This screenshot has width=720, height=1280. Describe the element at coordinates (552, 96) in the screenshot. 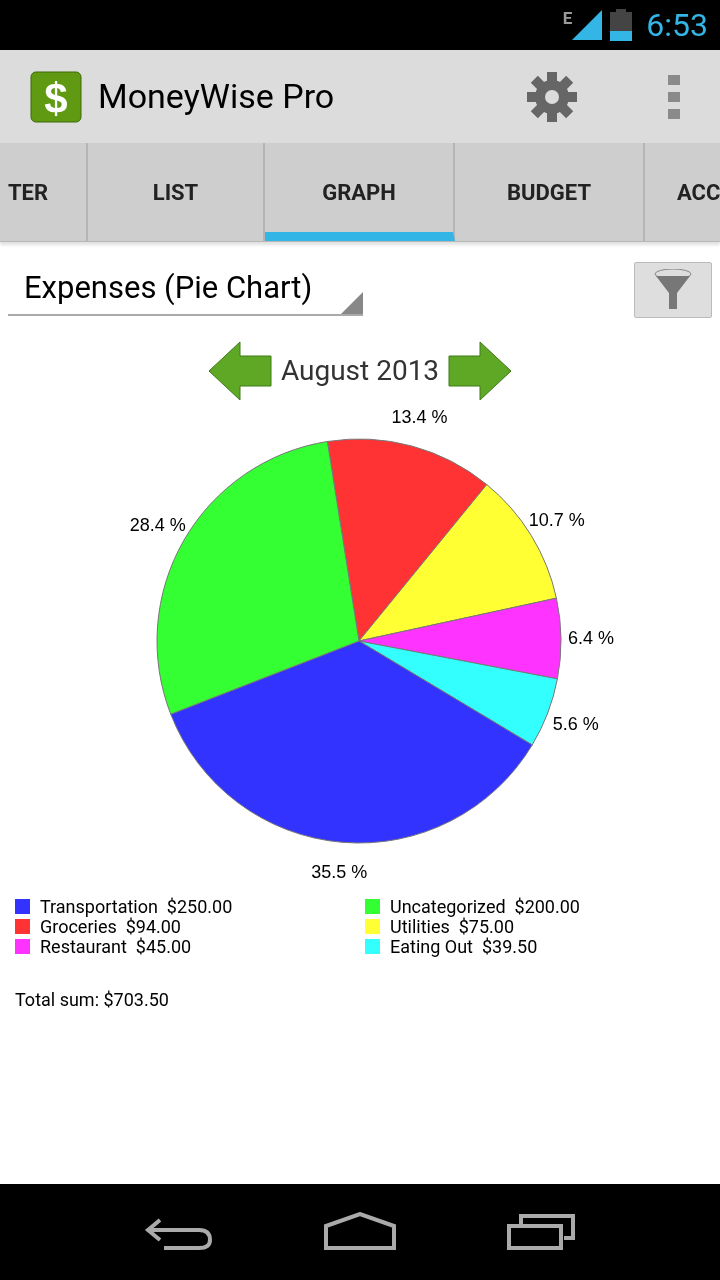

I see `settings-icon` at that location.